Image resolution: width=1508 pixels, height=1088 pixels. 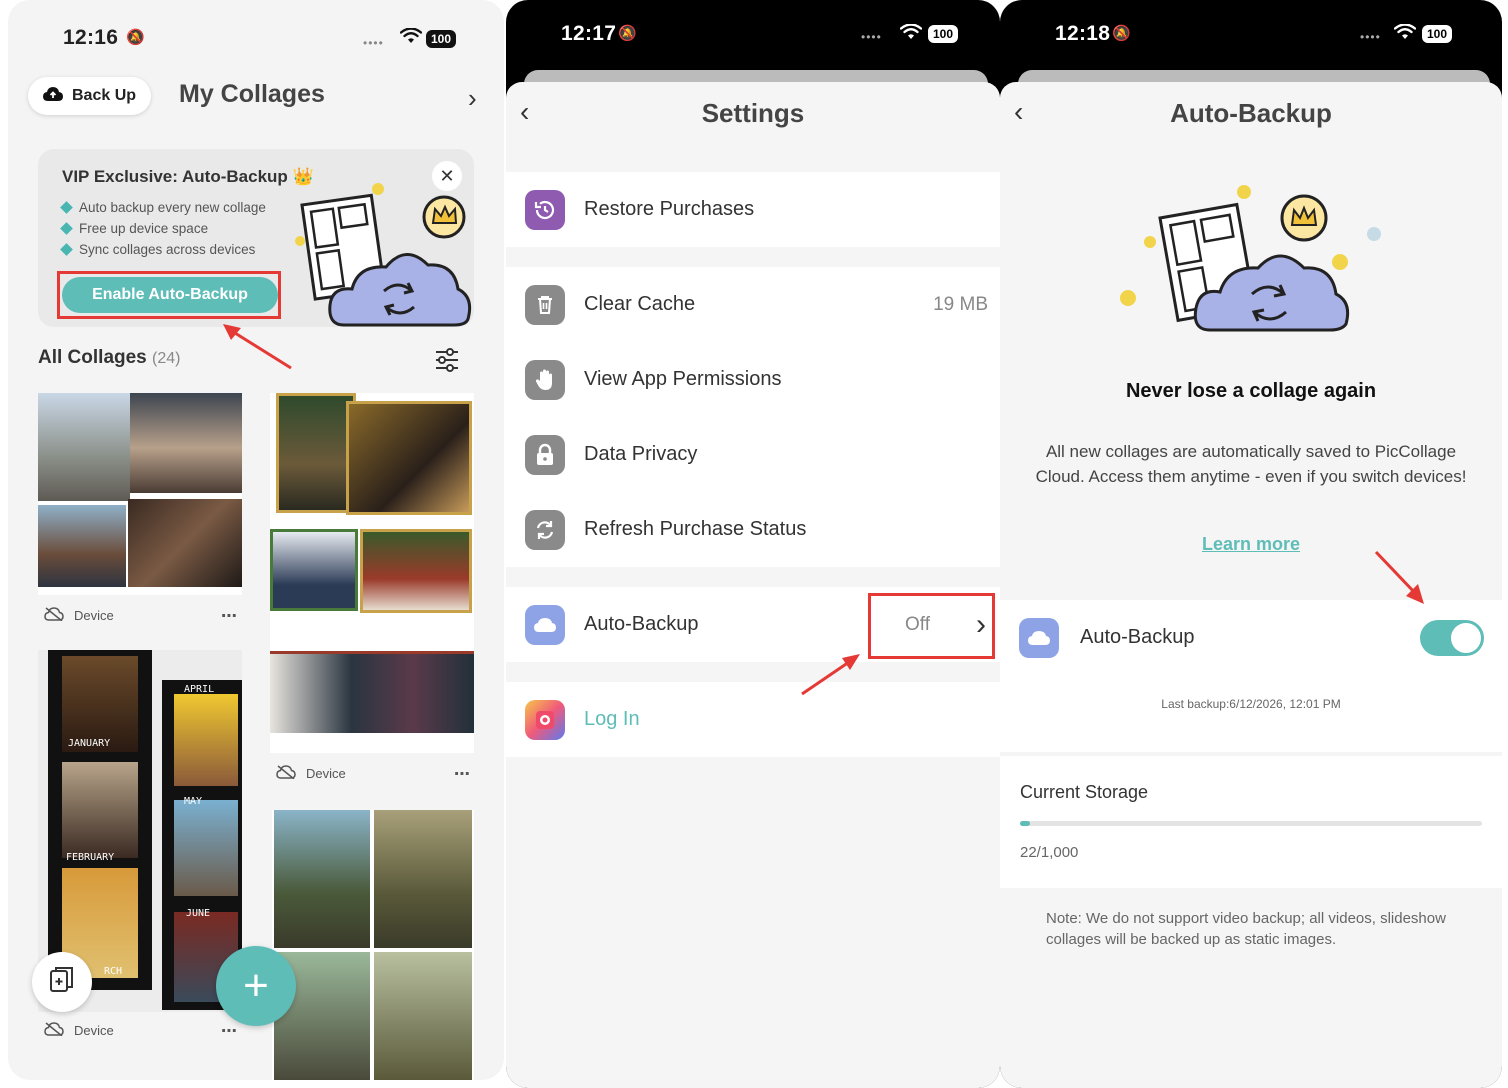 I want to click on status-time: 12:18, so click(x=1083, y=33).